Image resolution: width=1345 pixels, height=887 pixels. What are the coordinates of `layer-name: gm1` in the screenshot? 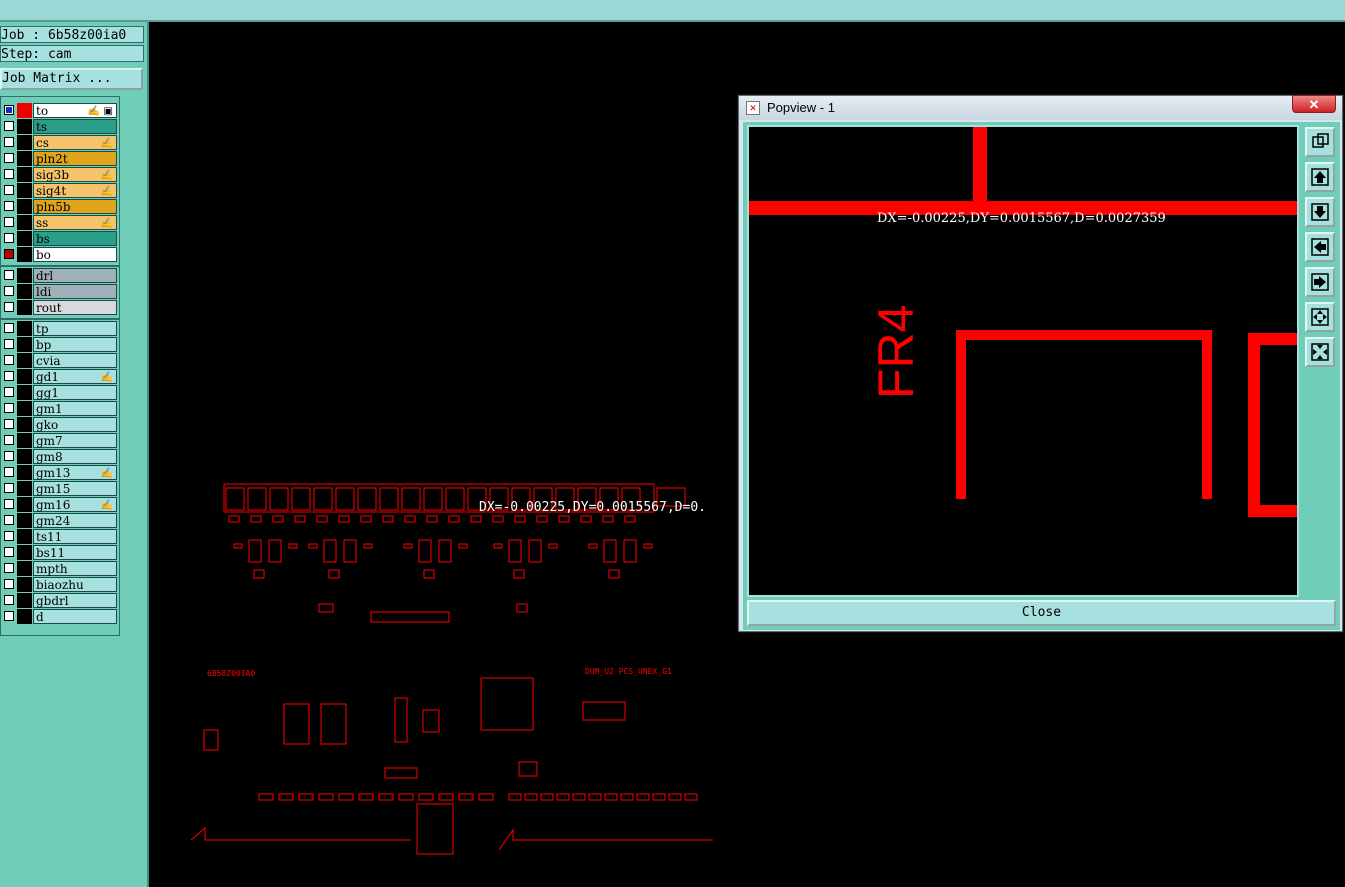 It's located at (75, 408).